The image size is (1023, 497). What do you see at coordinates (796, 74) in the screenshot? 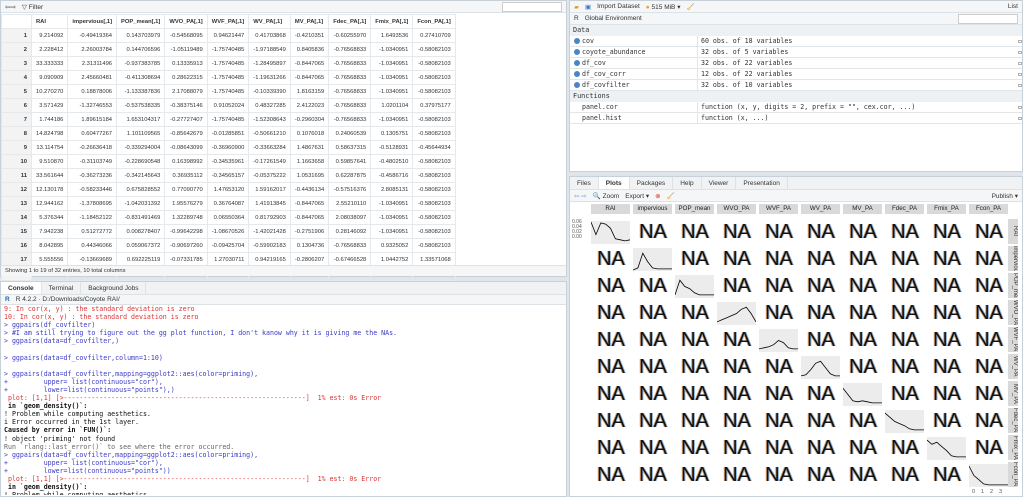
I see `data-row: df_cov_corr 12 obs. of 22 variables ▭` at bounding box center [796, 74].